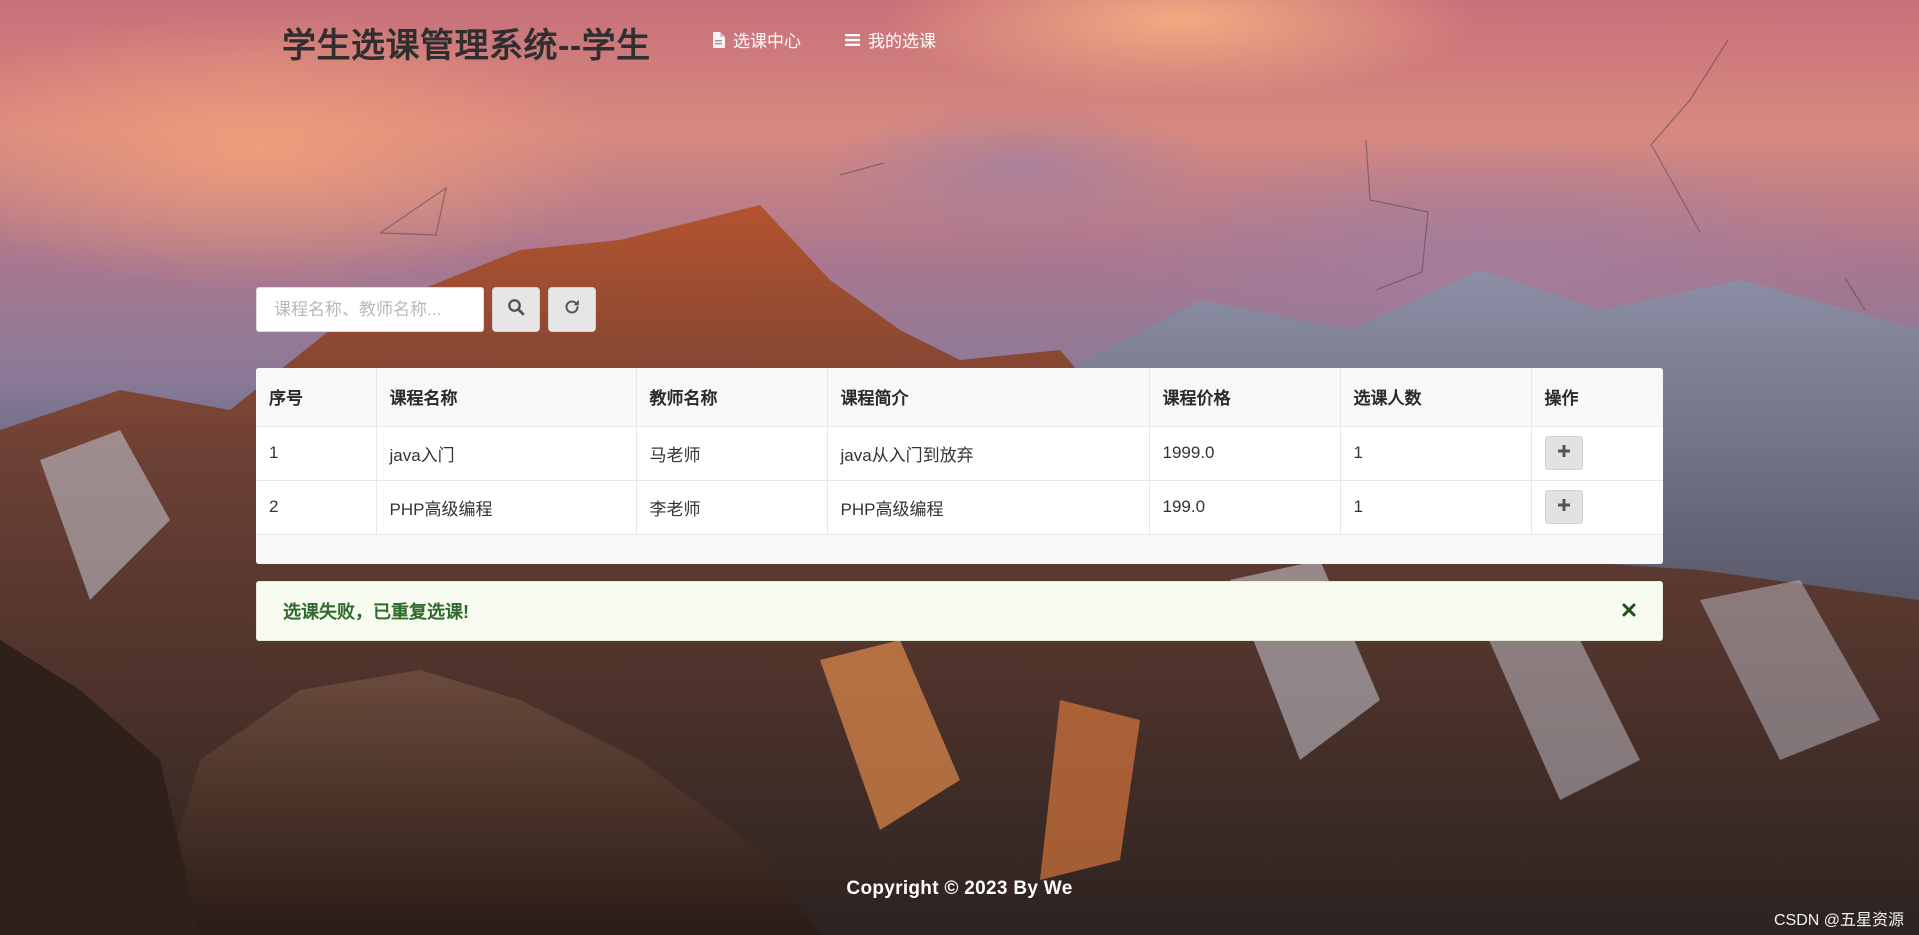  I want to click on watermark-text: CSDN @五星资源, so click(1838, 920).